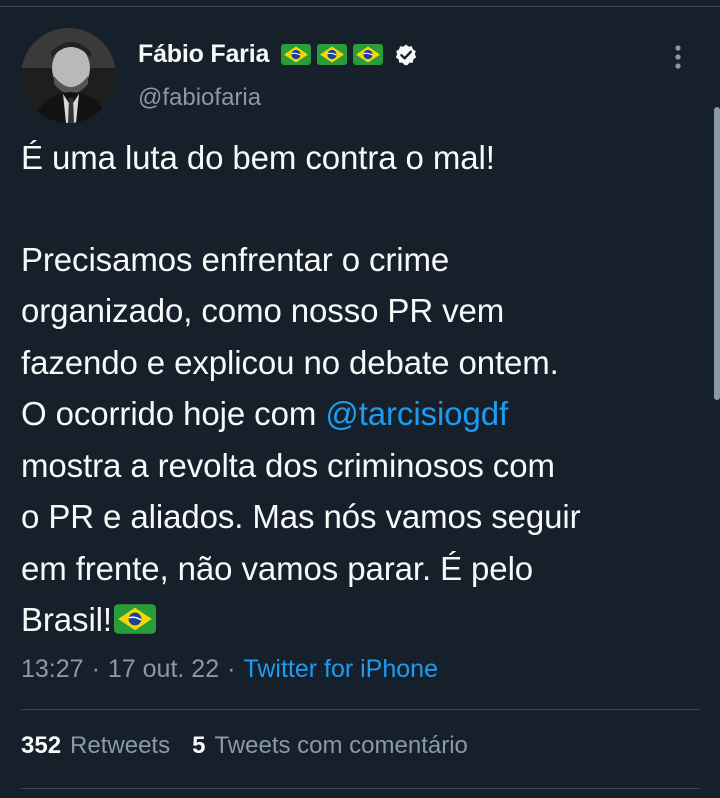 This screenshot has height=798, width=720. What do you see at coordinates (341, 745) in the screenshot?
I see `quote-tweets-label: Tweets com comentário` at bounding box center [341, 745].